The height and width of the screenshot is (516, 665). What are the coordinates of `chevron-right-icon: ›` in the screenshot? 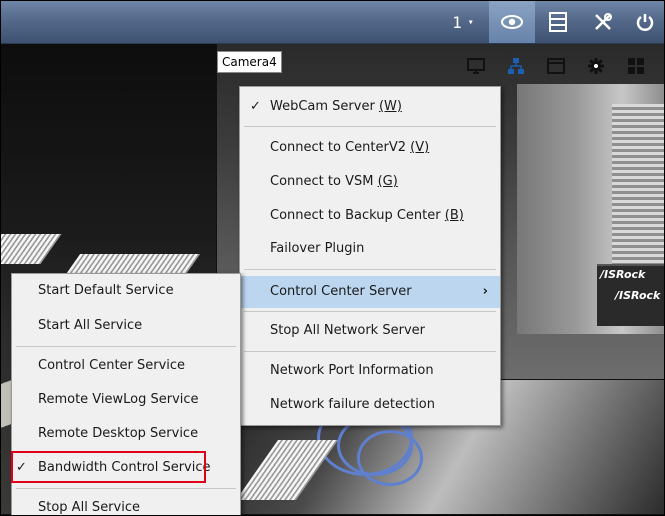 It's located at (485, 291).